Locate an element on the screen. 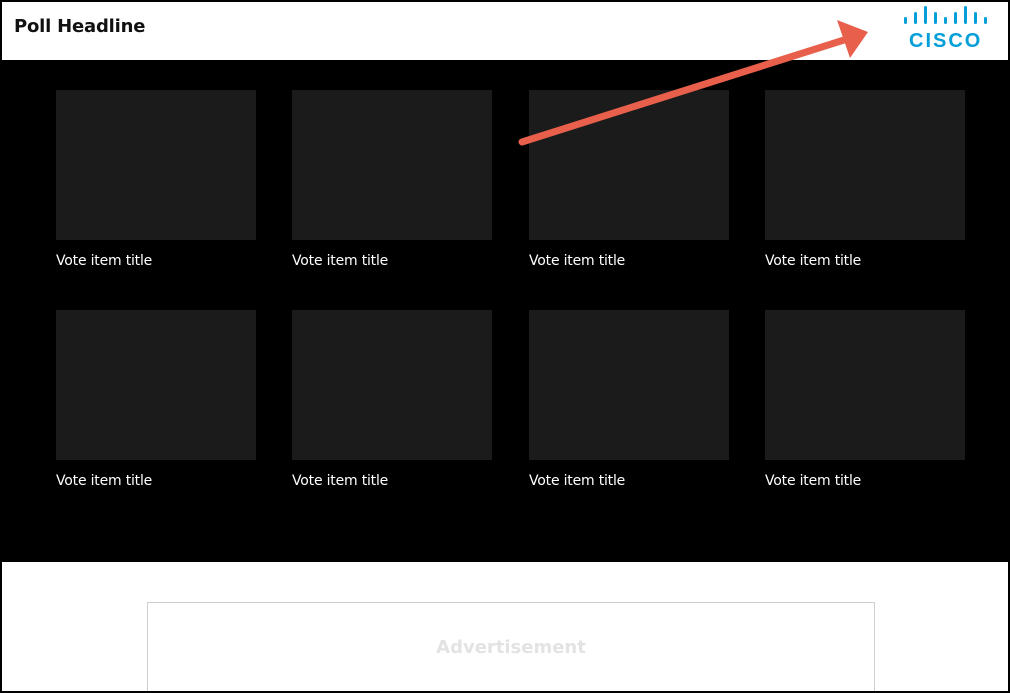 This screenshot has width=1010, height=693. advertisement-slot: Advertisement is located at coordinates (511, 646).